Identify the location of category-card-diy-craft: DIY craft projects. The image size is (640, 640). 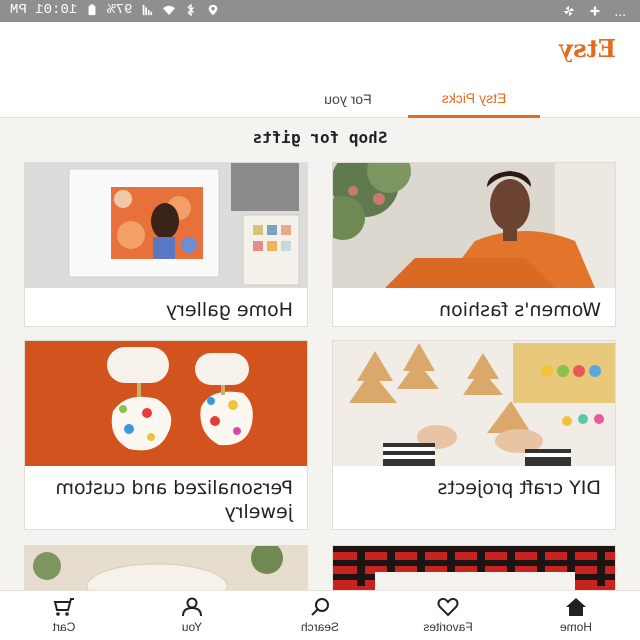
(474, 435).